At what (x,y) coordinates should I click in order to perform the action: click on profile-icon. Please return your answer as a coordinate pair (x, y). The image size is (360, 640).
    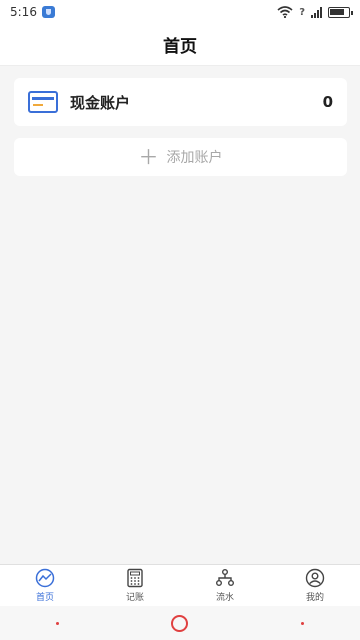
    Looking at the image, I should click on (315, 578).